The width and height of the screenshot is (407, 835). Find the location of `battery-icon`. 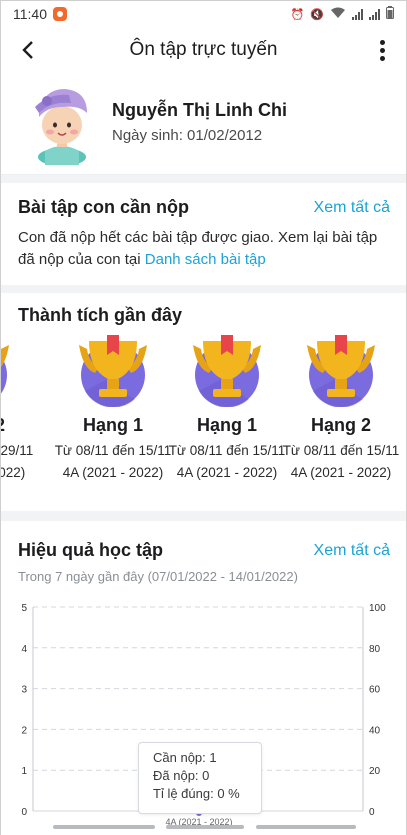

battery-icon is located at coordinates (390, 14).